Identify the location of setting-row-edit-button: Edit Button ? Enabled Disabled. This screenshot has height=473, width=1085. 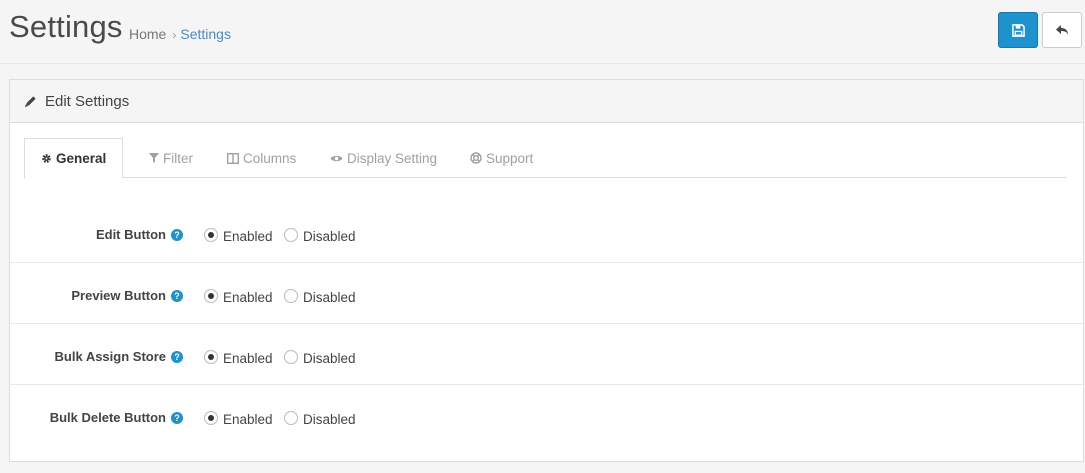
(546, 232).